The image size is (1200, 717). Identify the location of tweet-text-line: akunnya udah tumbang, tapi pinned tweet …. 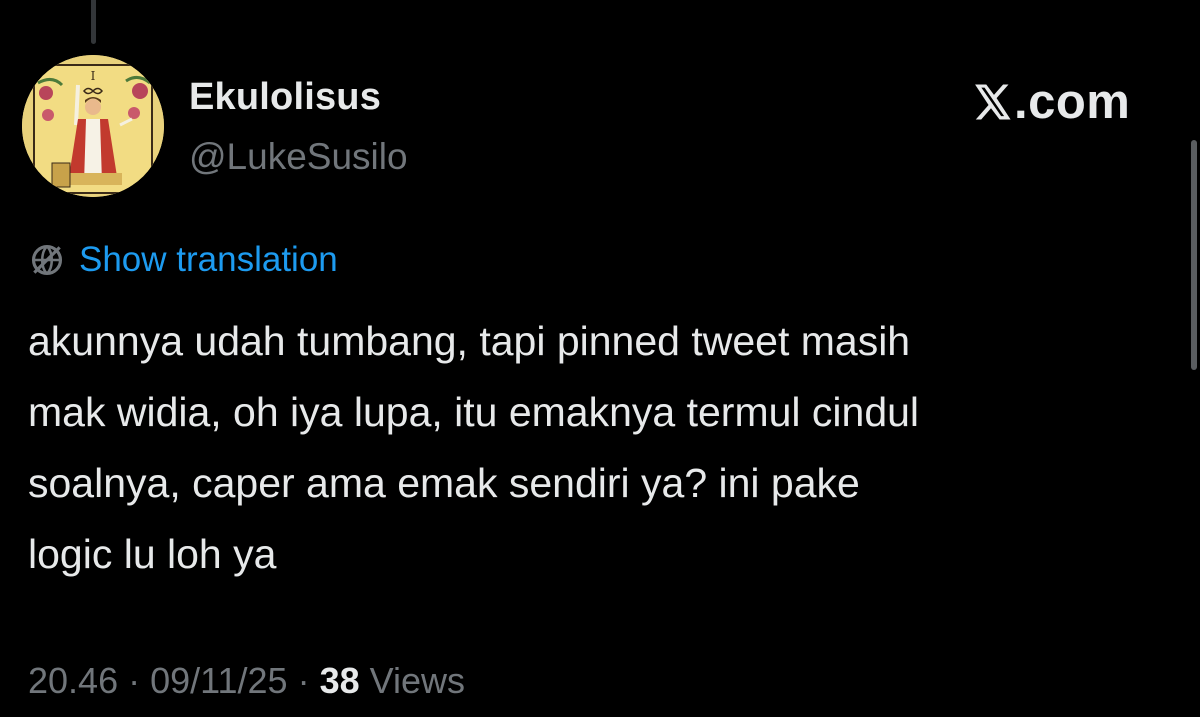
(469, 341).